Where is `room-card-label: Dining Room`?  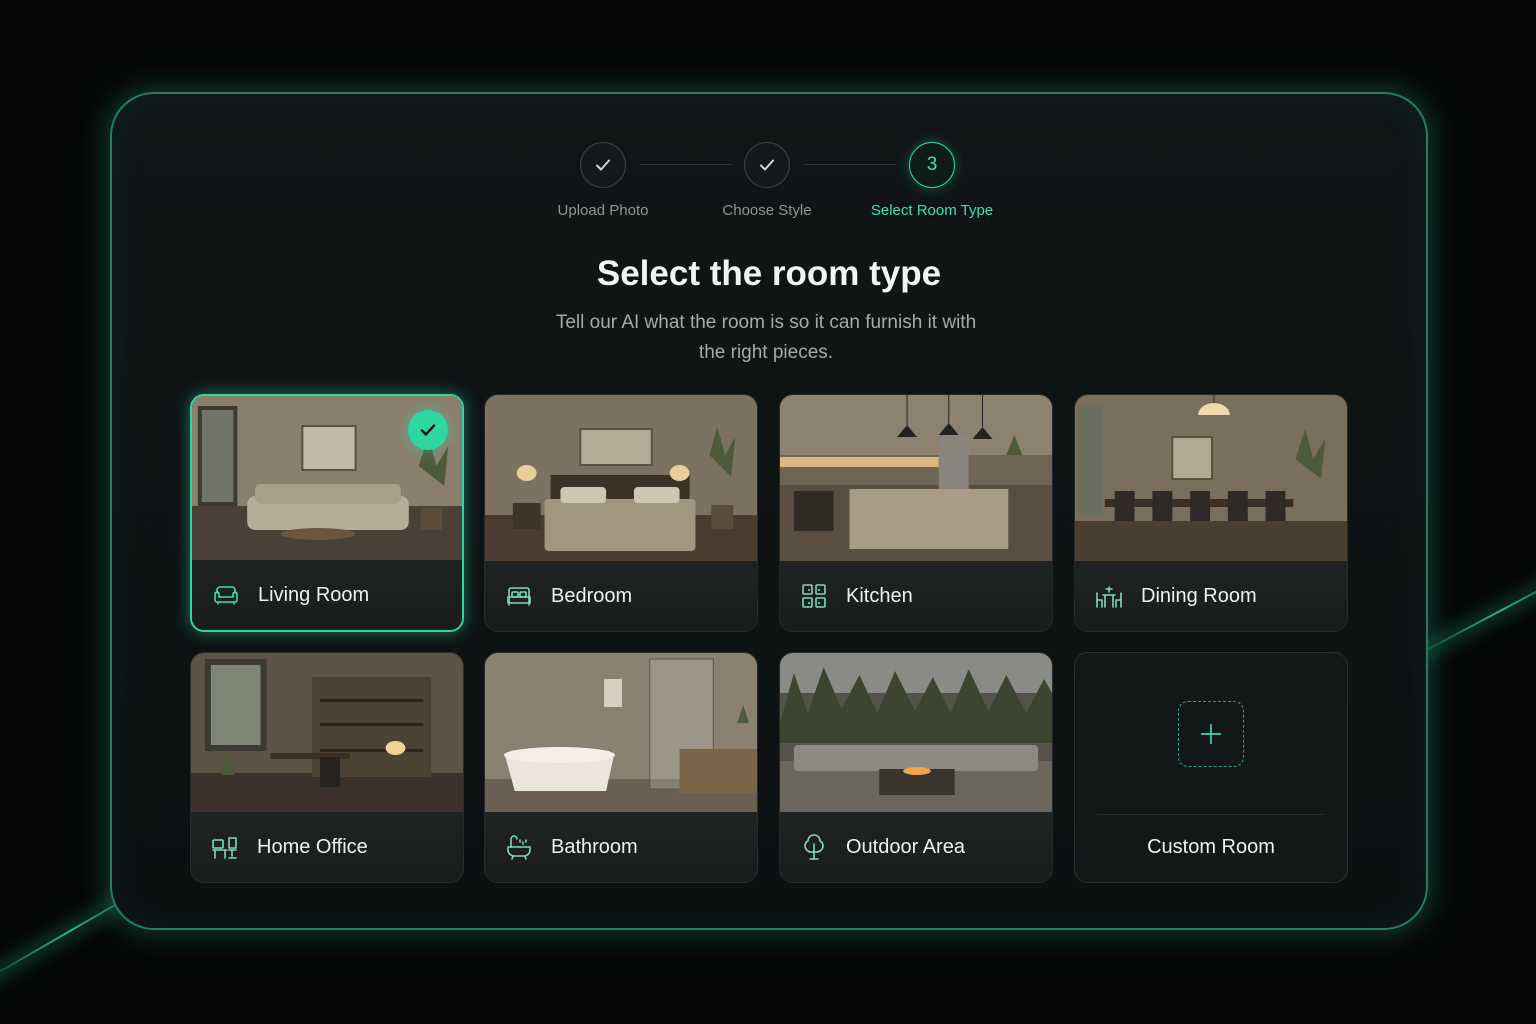
room-card-label: Dining Room is located at coordinates (1199, 595).